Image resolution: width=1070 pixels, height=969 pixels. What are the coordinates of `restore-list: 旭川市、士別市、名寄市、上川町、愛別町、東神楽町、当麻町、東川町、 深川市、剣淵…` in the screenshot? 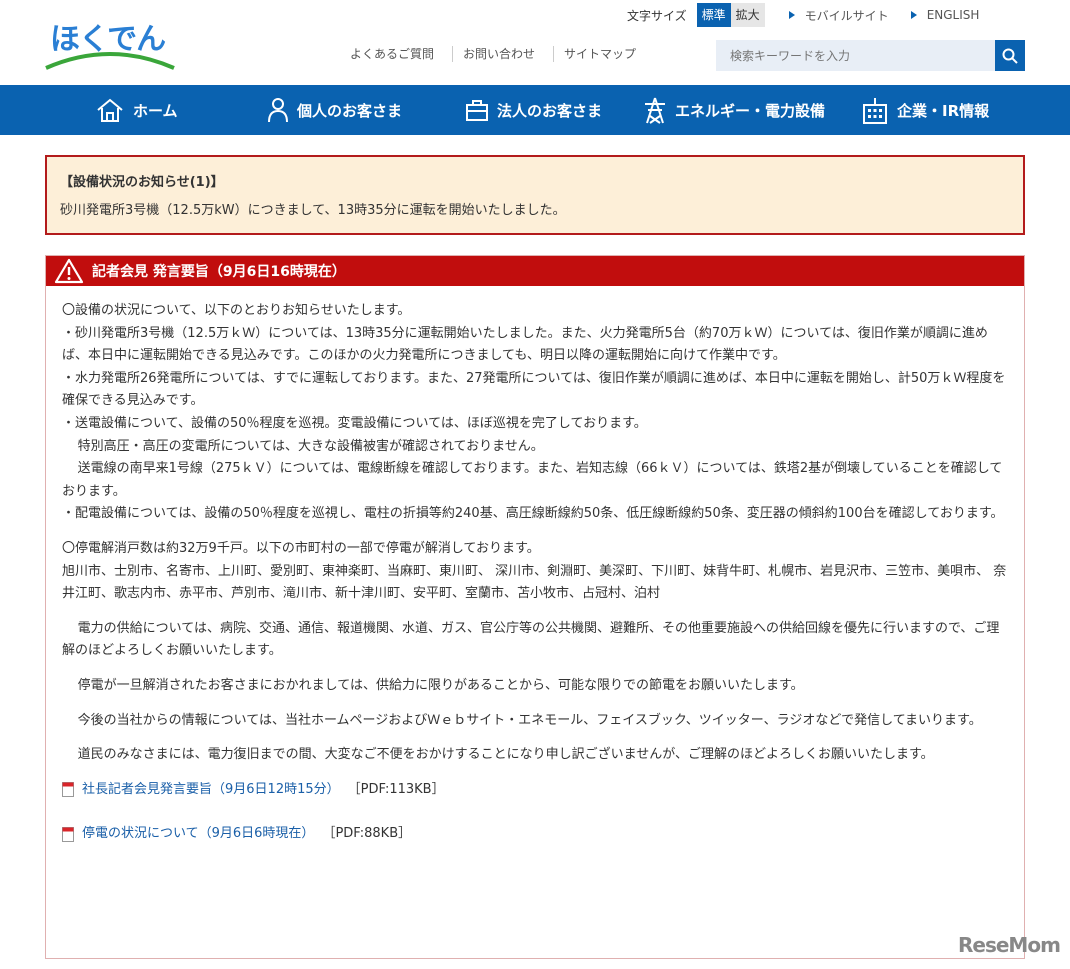 It's located at (534, 582).